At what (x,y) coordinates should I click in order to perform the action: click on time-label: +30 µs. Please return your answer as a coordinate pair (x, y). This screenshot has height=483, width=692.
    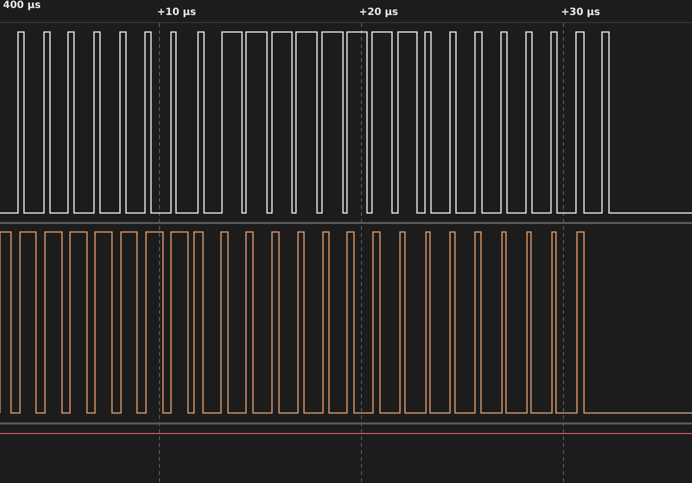
    Looking at the image, I should click on (580, 13).